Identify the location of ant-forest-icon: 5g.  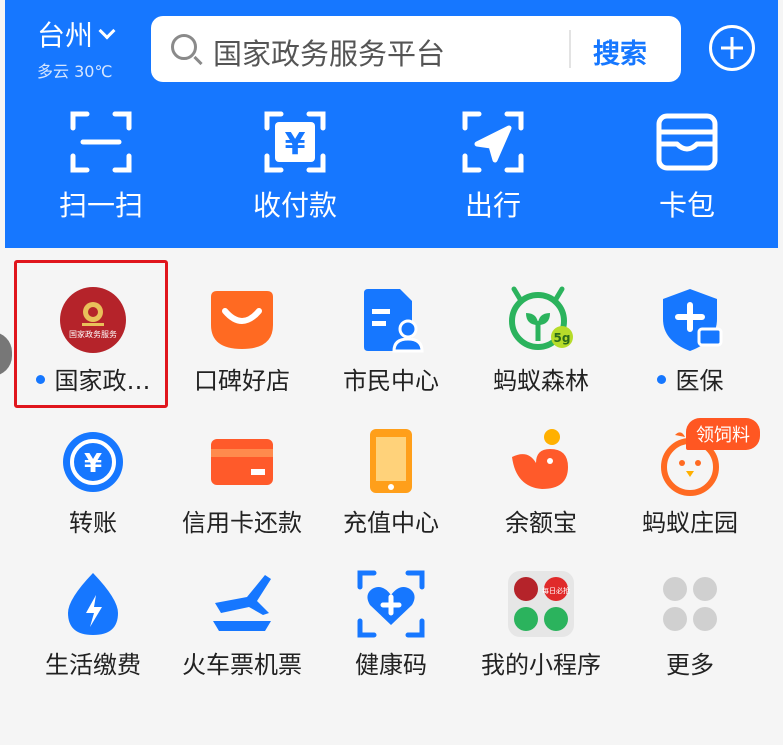
(541, 320).